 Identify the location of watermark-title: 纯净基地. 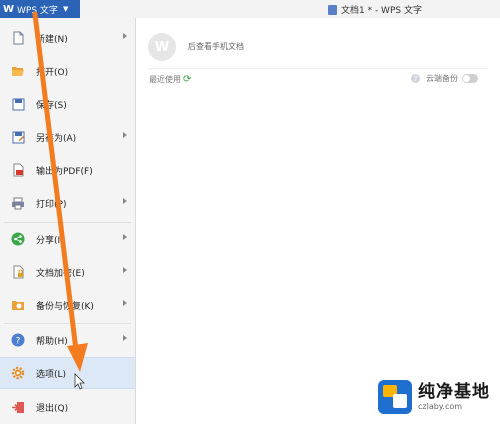
(454, 391).